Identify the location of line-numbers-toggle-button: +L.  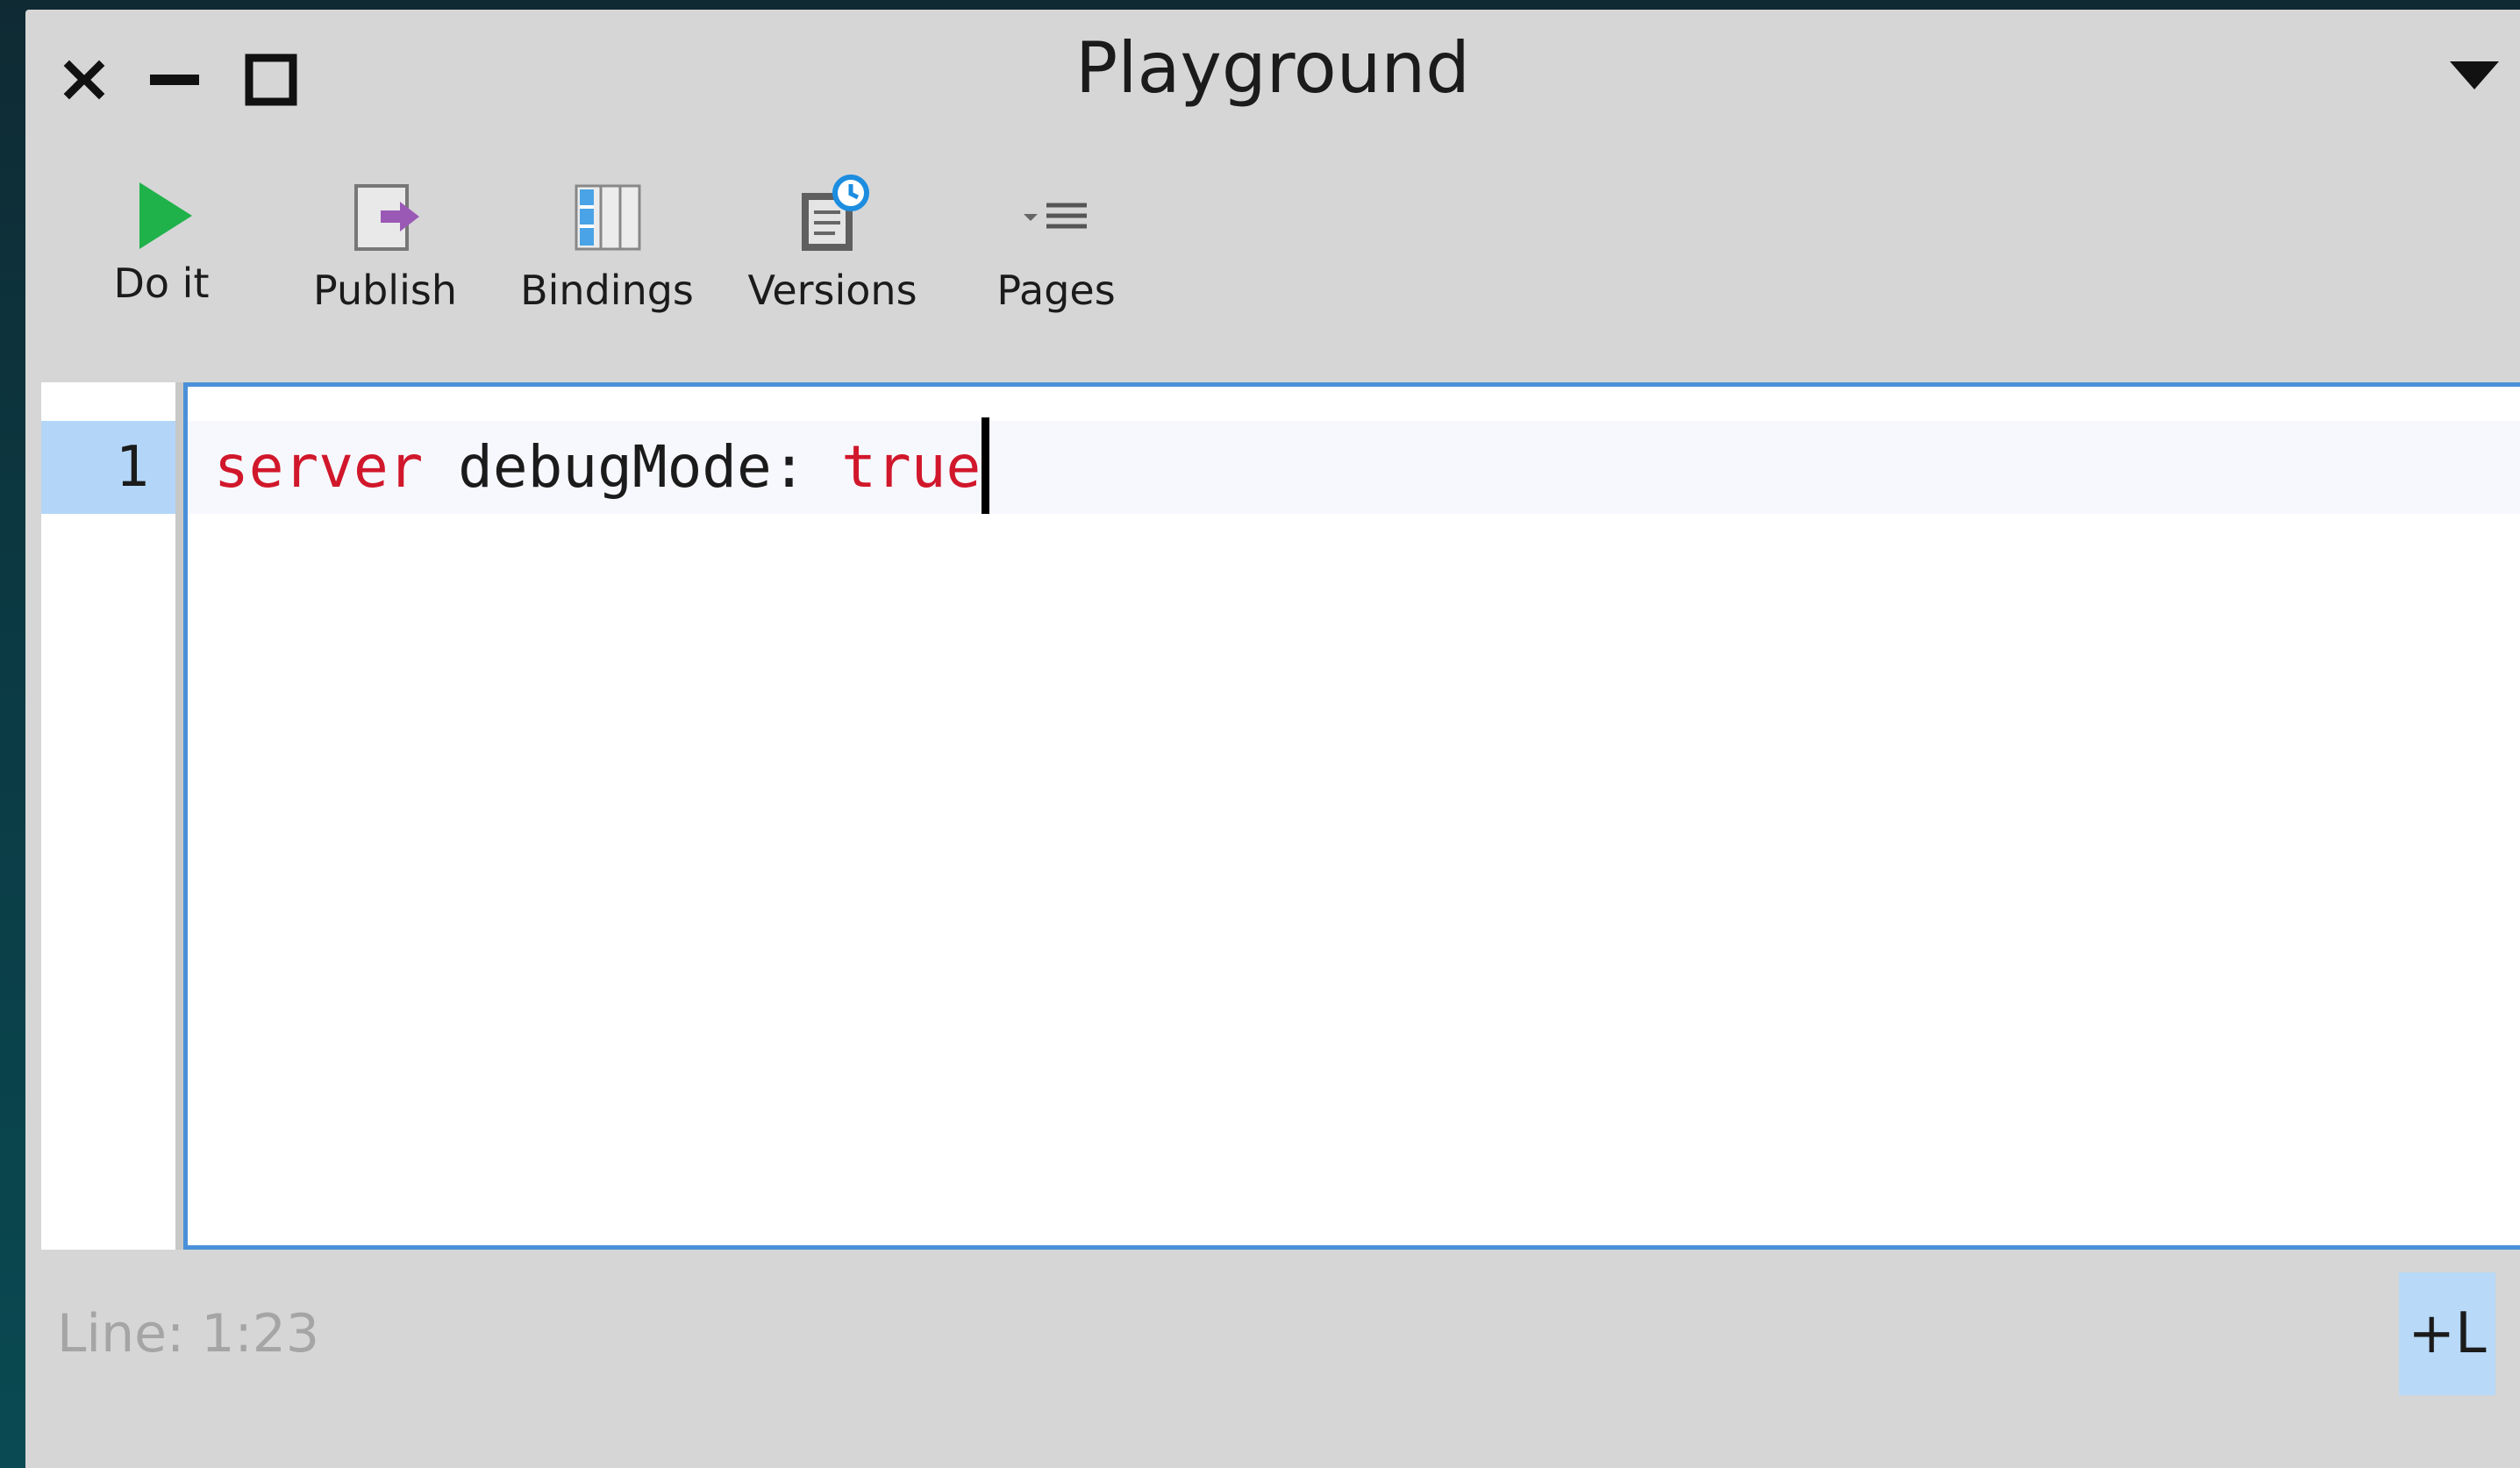
(2447, 1333).